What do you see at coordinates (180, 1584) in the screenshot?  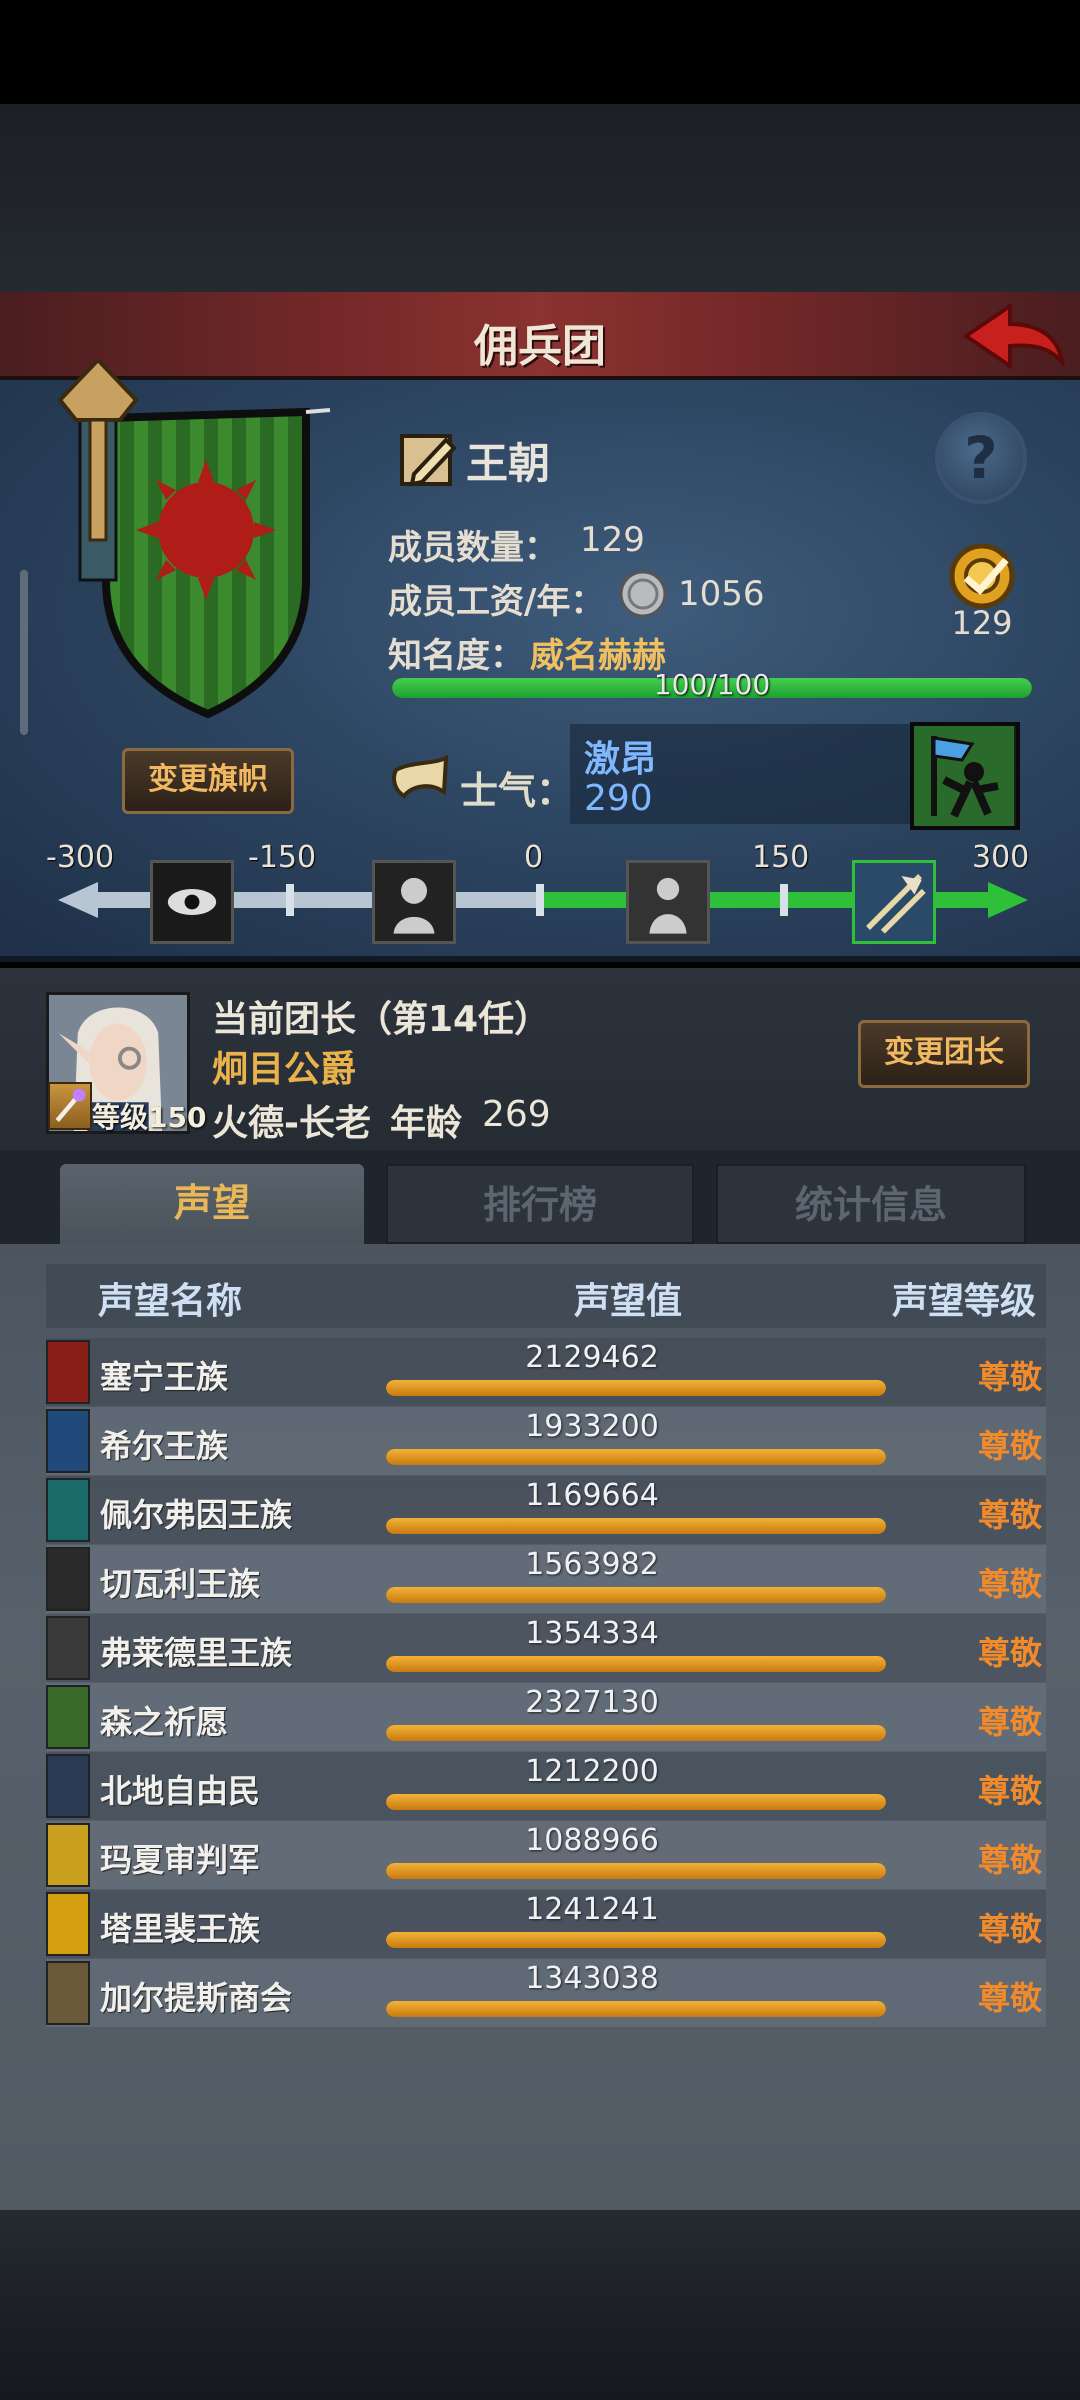 I see `faction-name: 切瓦利王族` at bounding box center [180, 1584].